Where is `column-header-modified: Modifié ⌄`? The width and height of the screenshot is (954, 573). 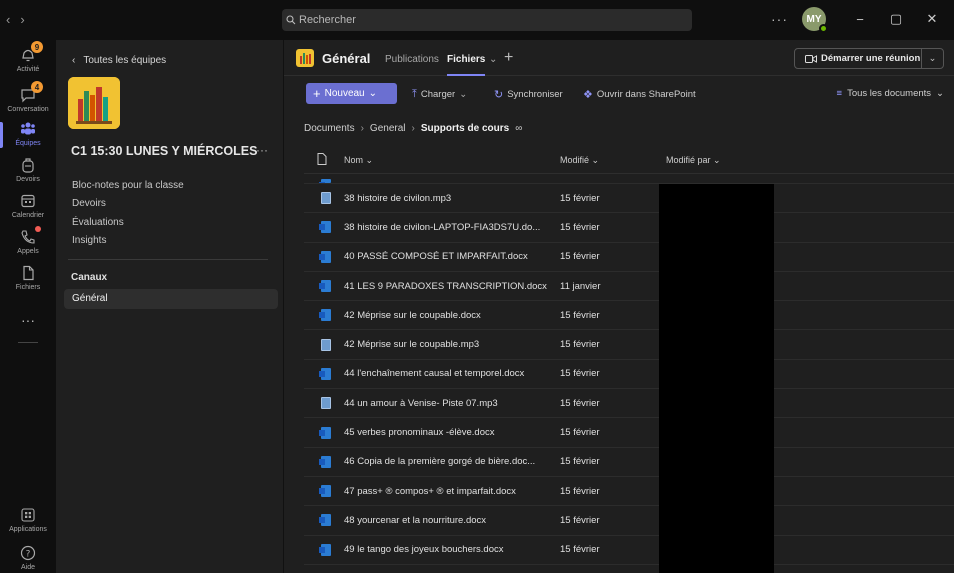
column-header-modified: Modifié ⌄ is located at coordinates (613, 160).